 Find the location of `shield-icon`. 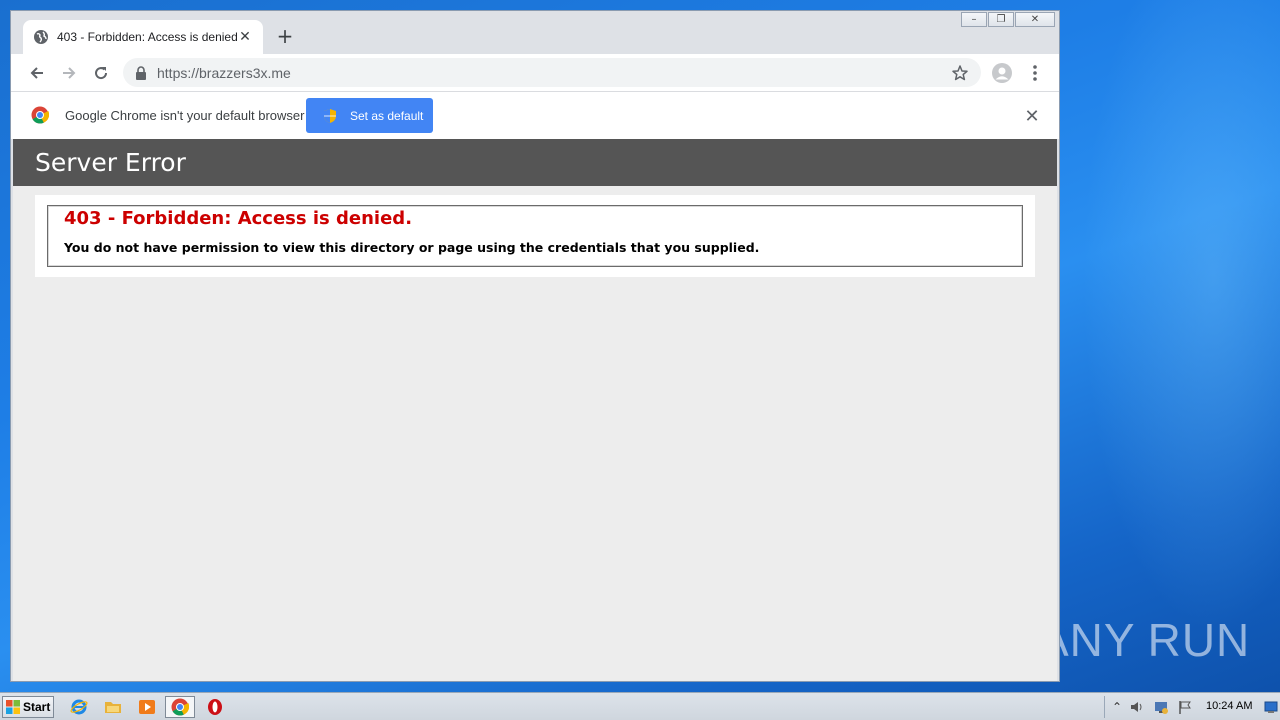

shield-icon is located at coordinates (330, 115).